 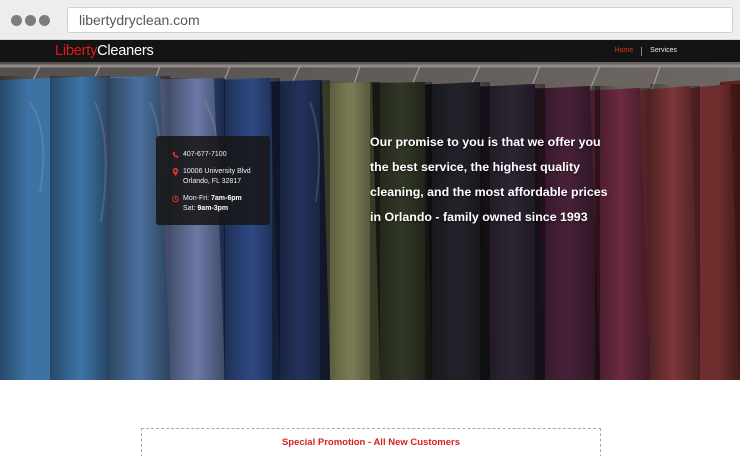 What do you see at coordinates (175, 171) in the screenshot?
I see `location-pin-icon` at bounding box center [175, 171].